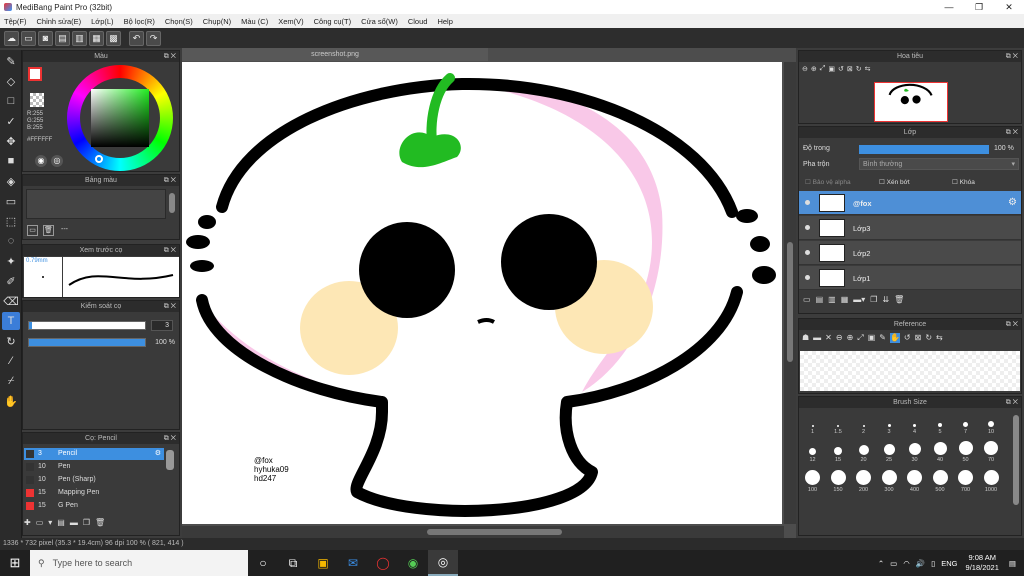 The width and height of the screenshot is (1024, 576). What do you see at coordinates (872, 338) in the screenshot?
I see `reference-actual-icon: ▣` at bounding box center [872, 338].